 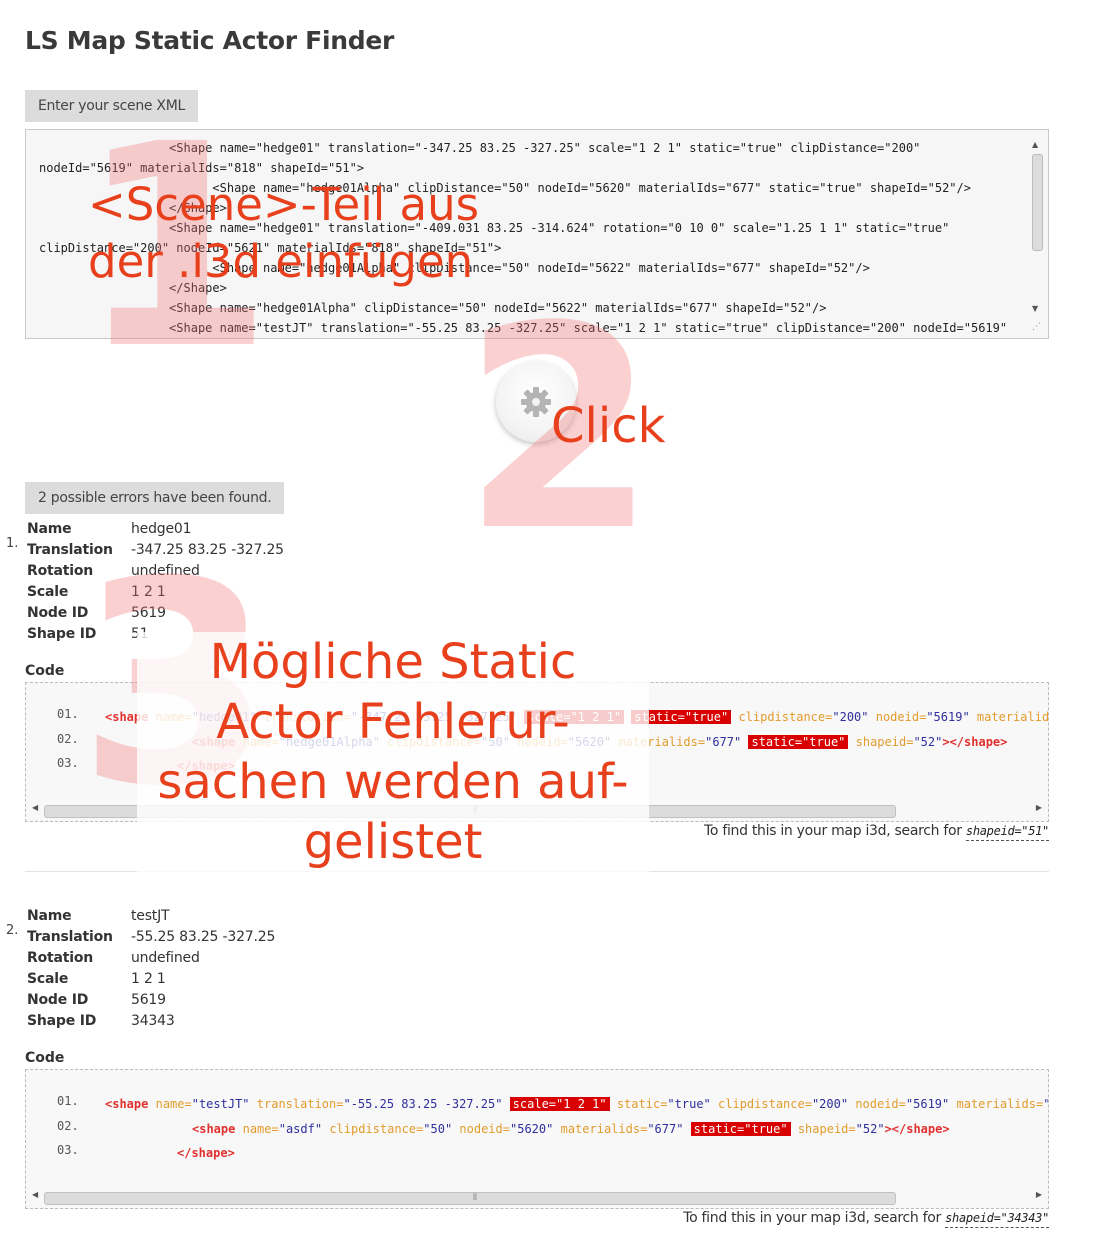 I want to click on find-errors-button, so click(x=536, y=402).